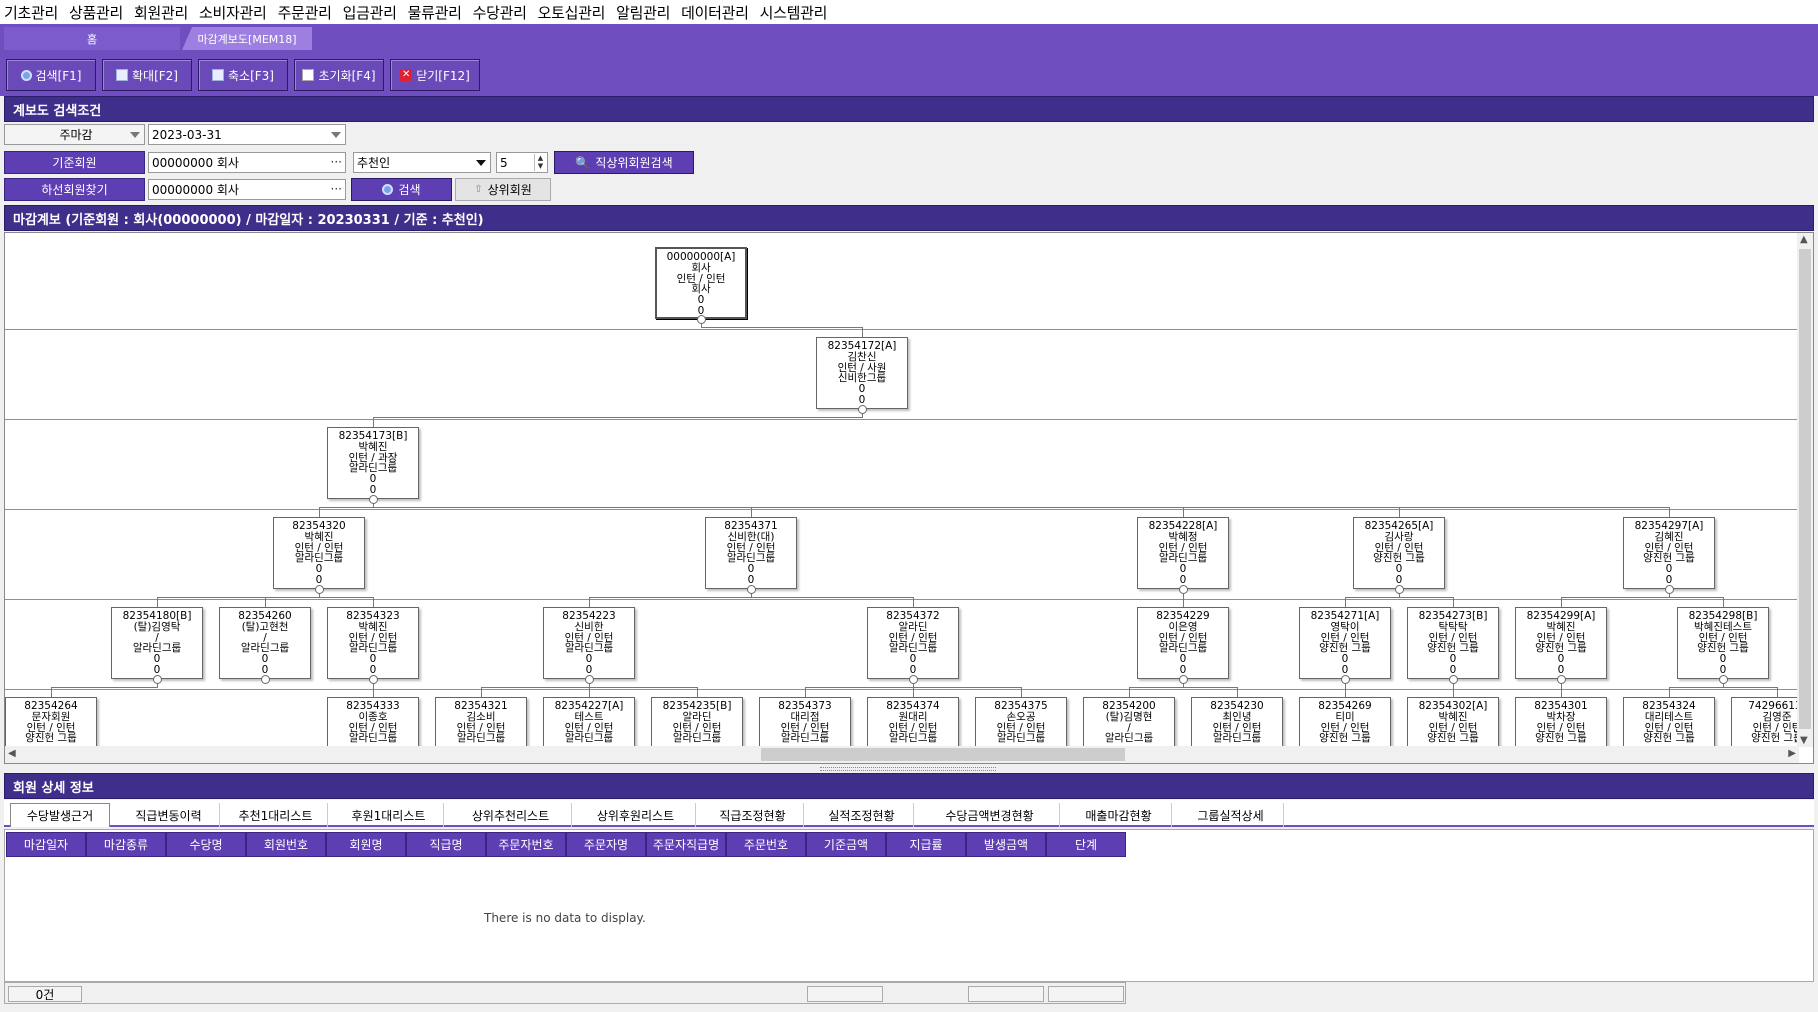 The height and width of the screenshot is (1012, 1818). What do you see at coordinates (686, 844) in the screenshot?
I see `grid-header-8: 주문자직급명` at bounding box center [686, 844].